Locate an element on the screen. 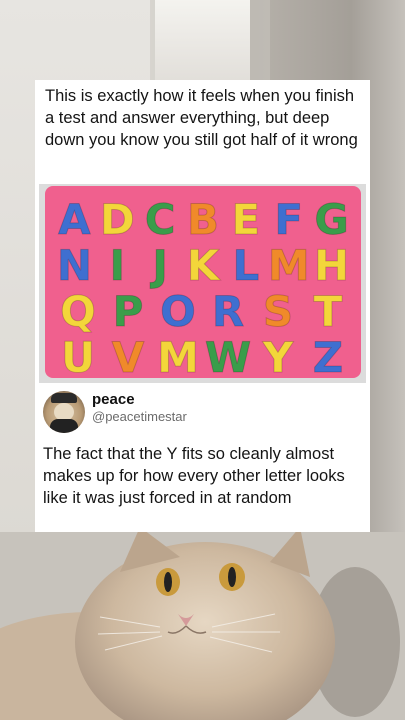 The image size is (405, 720). puzzle-letter-r: R is located at coordinates (228, 311).